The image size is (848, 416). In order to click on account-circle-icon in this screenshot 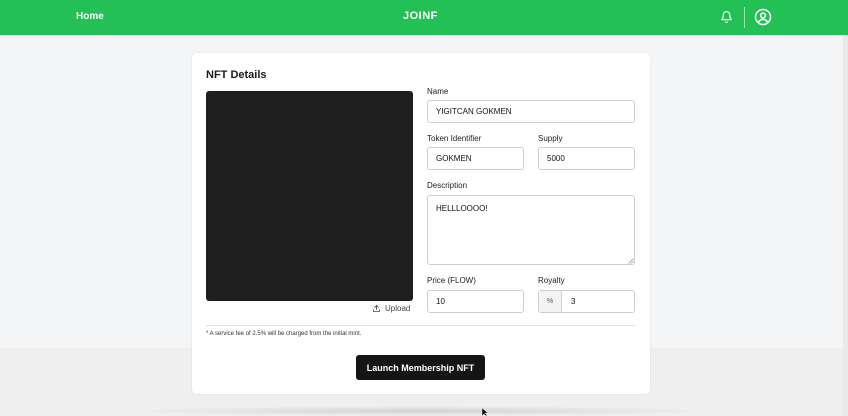, I will do `click(763, 17)`.